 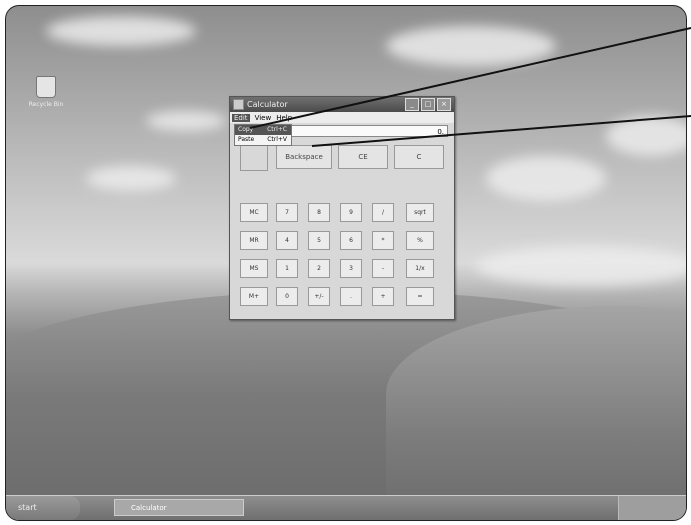 I want to click on callout-lines, so click(x=470, y=87).